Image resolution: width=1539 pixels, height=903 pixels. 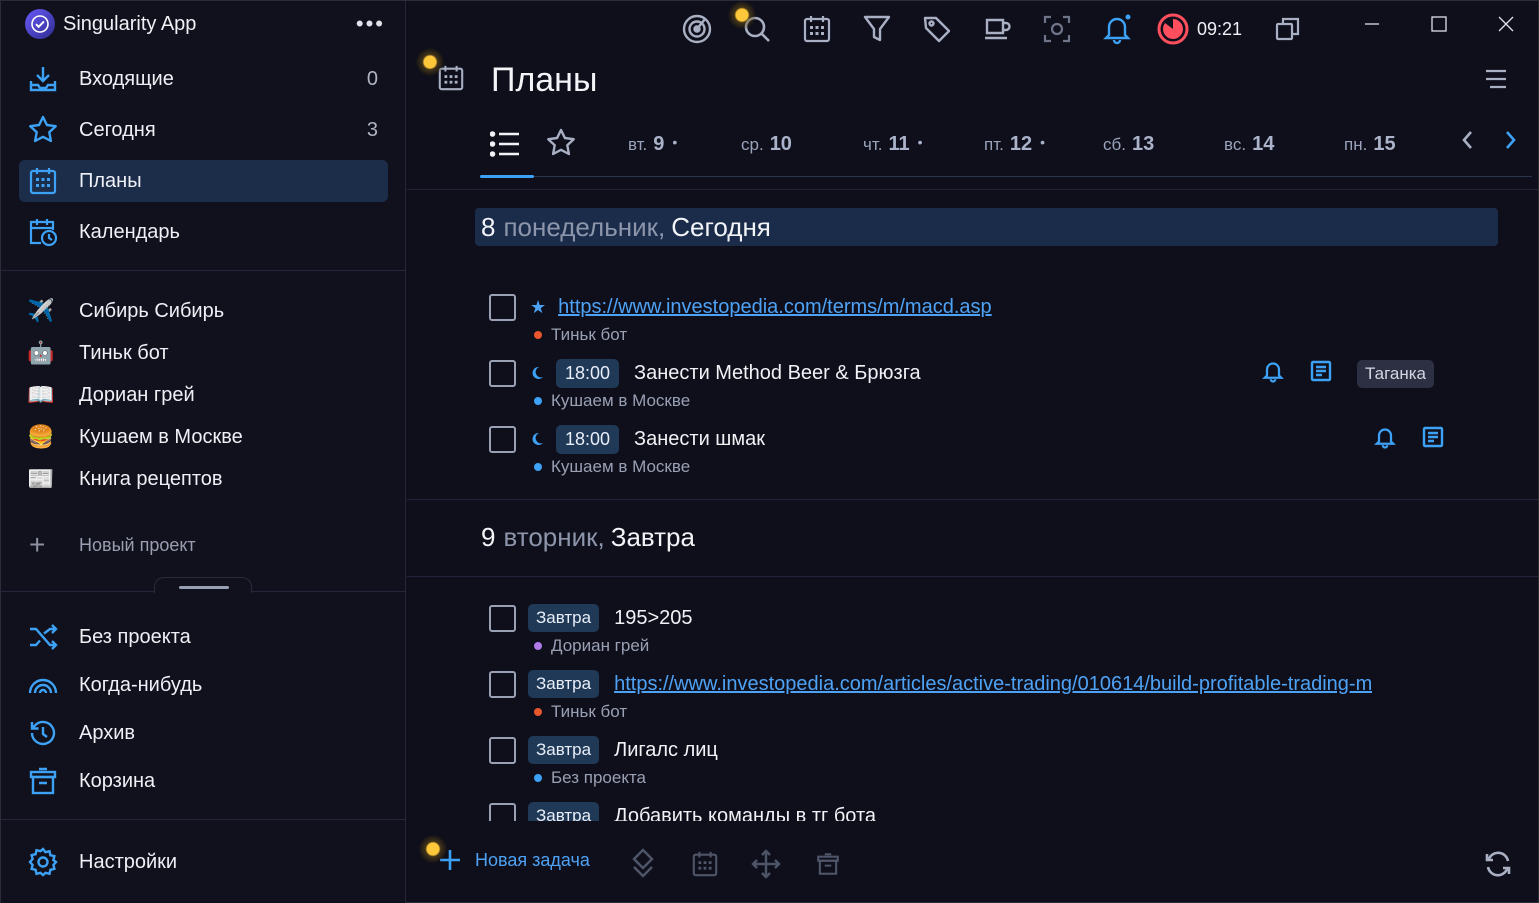 What do you see at coordinates (129, 231) in the screenshot?
I see `nav-calendar-label: Календарь` at bounding box center [129, 231].